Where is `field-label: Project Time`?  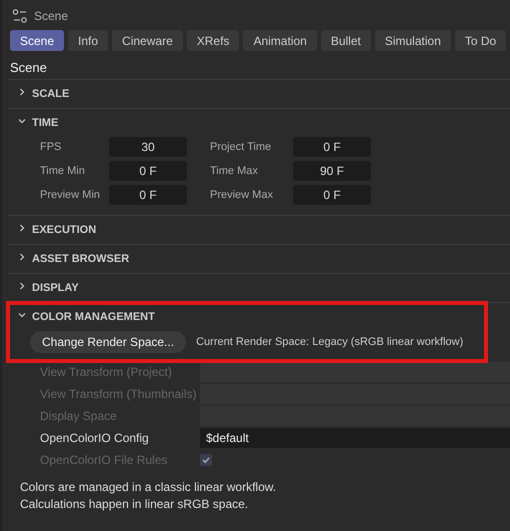 field-label: Project Time is located at coordinates (240, 147).